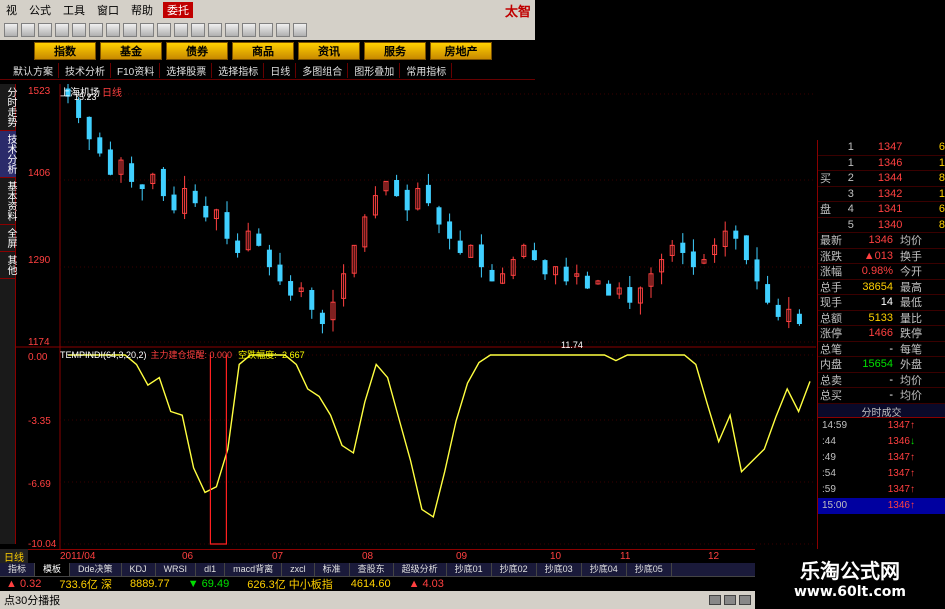 The height and width of the screenshot is (609, 945). I want to click on status-text: 点30分播报, so click(32, 601).